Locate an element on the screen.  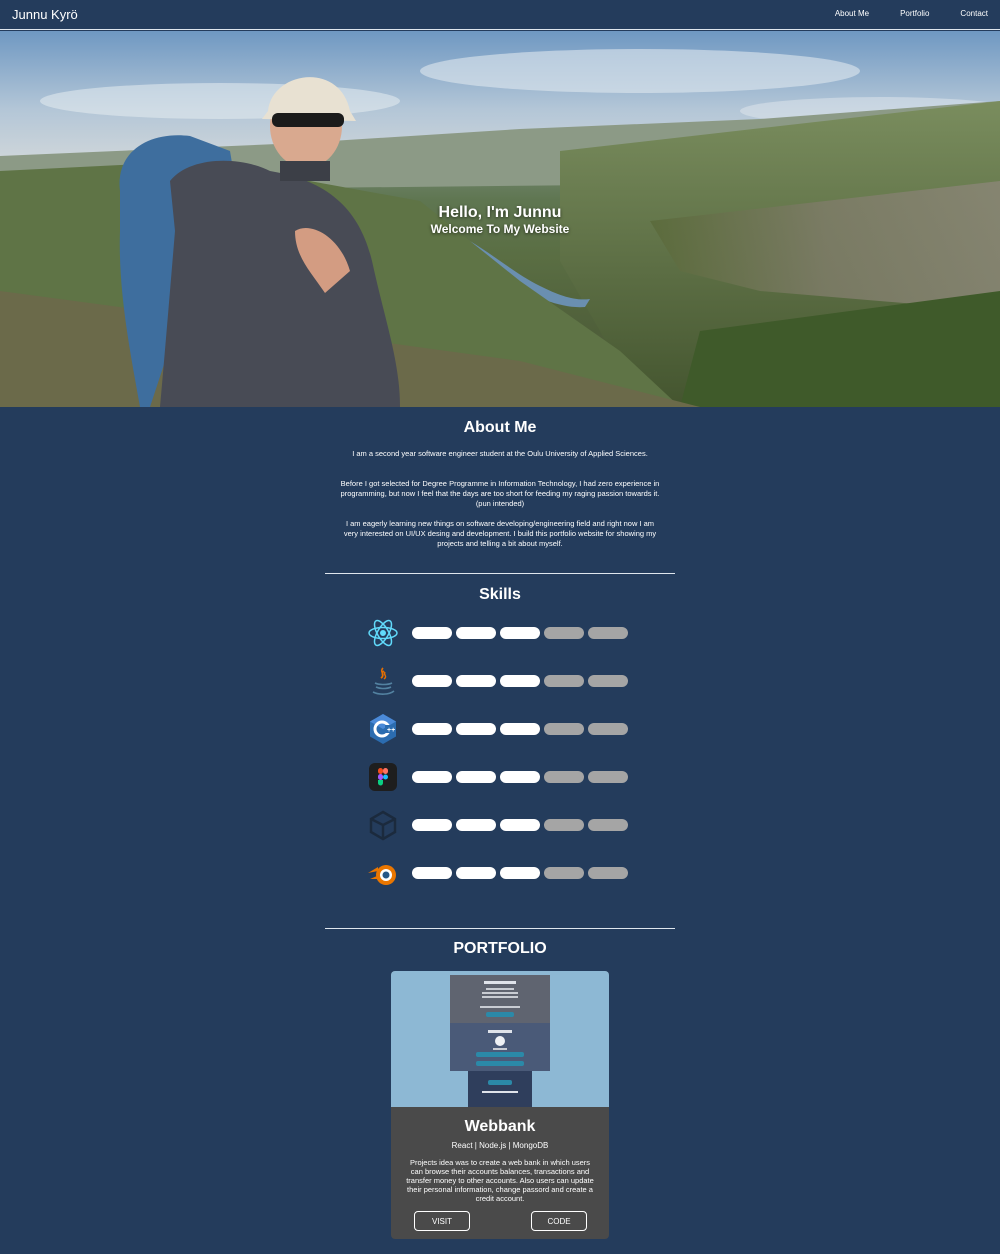
project-tech-stack: React | Node.js | MongoDB is located at coordinates (500, 1145).